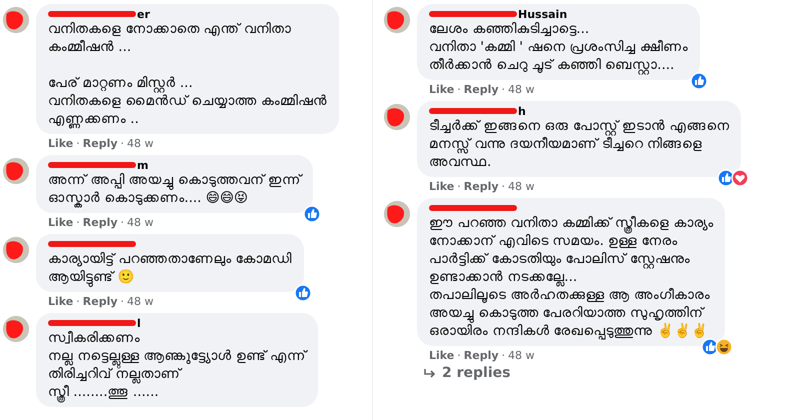 Image resolution: width=800 pixels, height=420 pixels. Describe the element at coordinates (187, 74) in the screenshot. I see `comment-text: വനിതകളെ നോക്കാതെ എന്ത് വനിതാ കംമ്മീഷൻ ... പേര് മാറ്റണം മിസ്റ്റർ ... വനിതകളെ മൈൻഡ് ചെയ്യാത്ത കംമ്മിഷൻ എണ്ണക്കണം ..` at that location.